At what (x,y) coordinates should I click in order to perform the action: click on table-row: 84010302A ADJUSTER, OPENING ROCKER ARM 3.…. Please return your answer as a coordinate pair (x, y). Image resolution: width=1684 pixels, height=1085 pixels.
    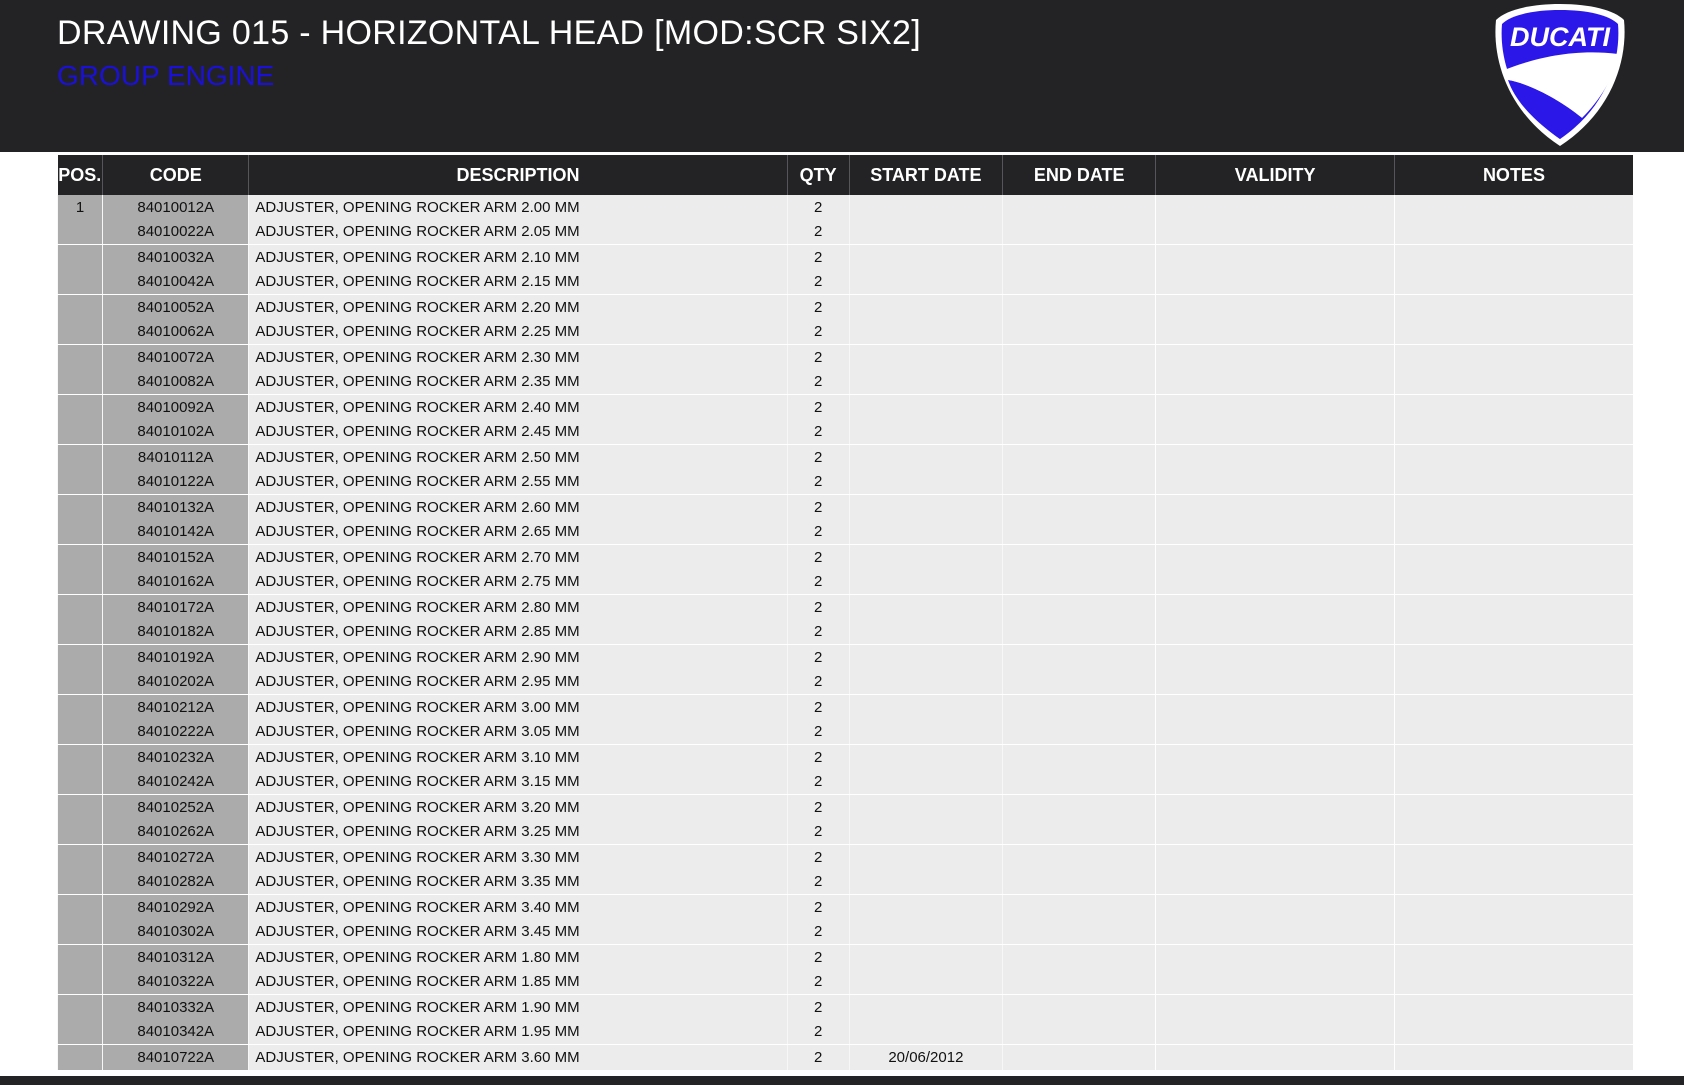
    Looking at the image, I should click on (844, 932).